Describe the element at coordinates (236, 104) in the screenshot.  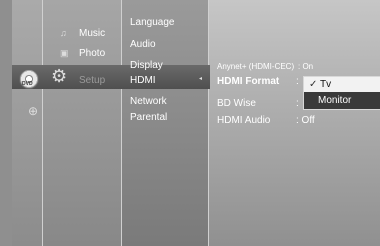
I see `bd-wise-label: BD Wise` at that location.